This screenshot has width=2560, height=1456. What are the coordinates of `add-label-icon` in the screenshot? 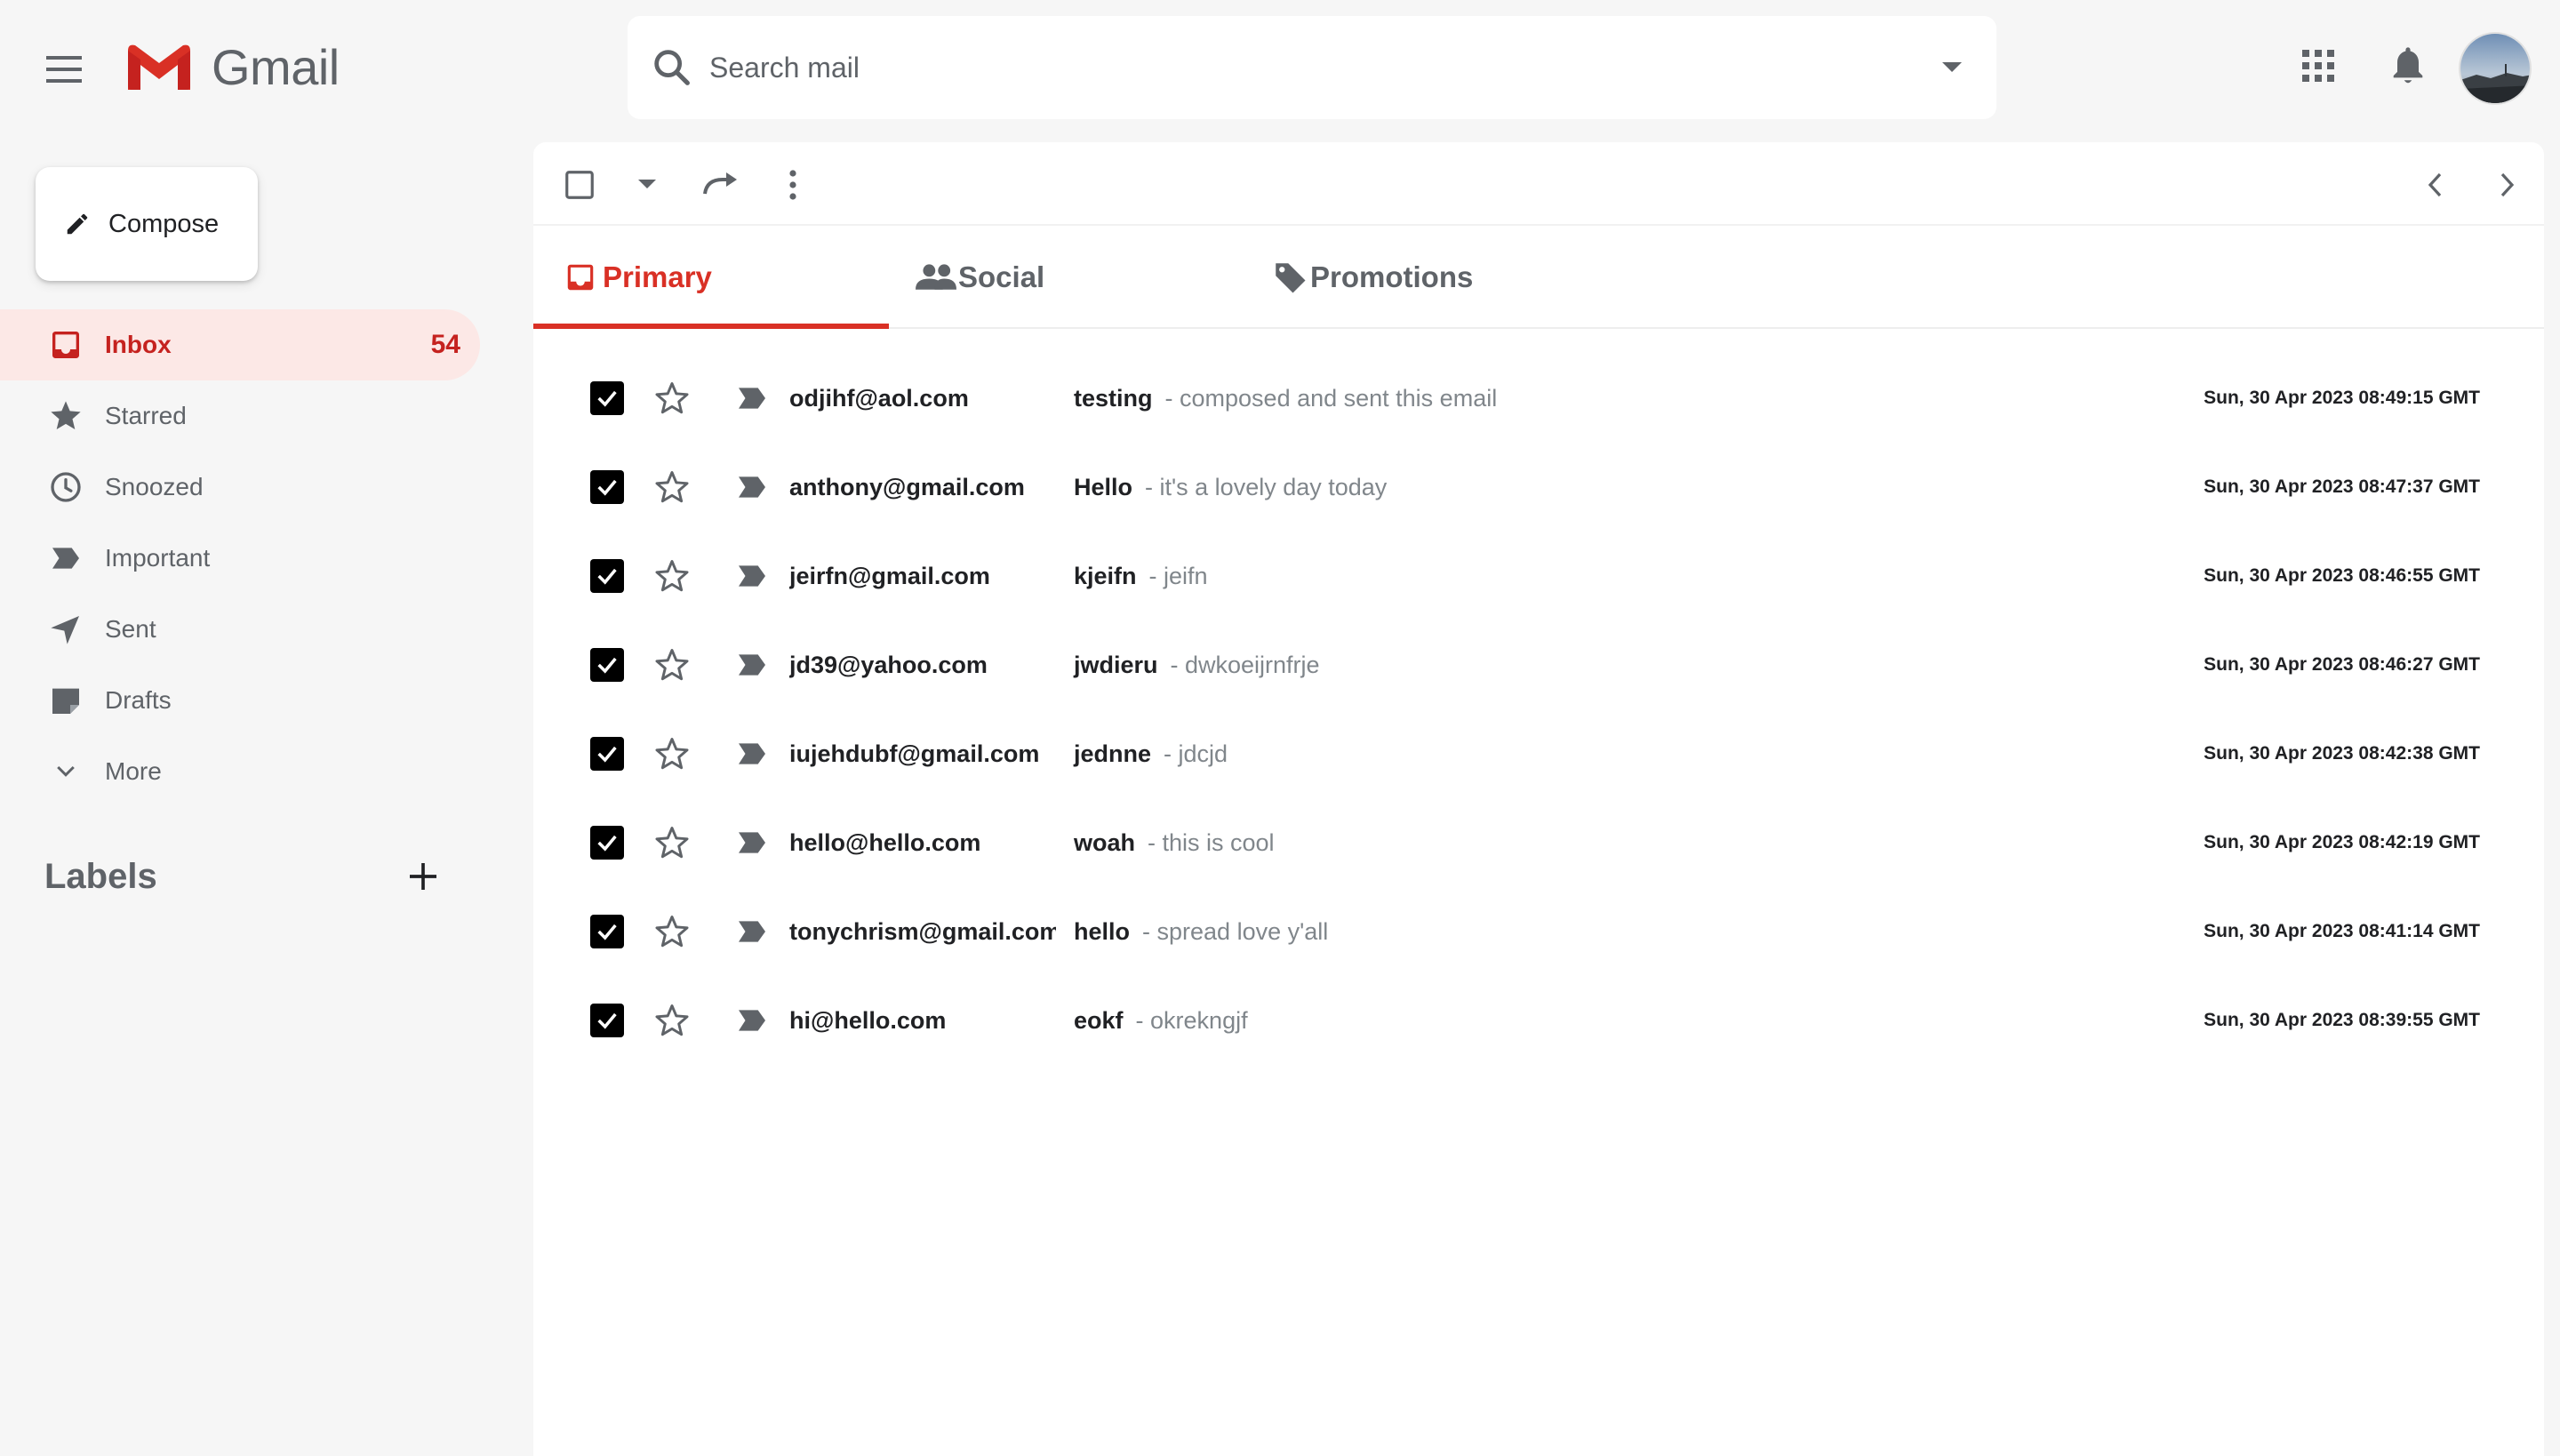 It's located at (423, 876).